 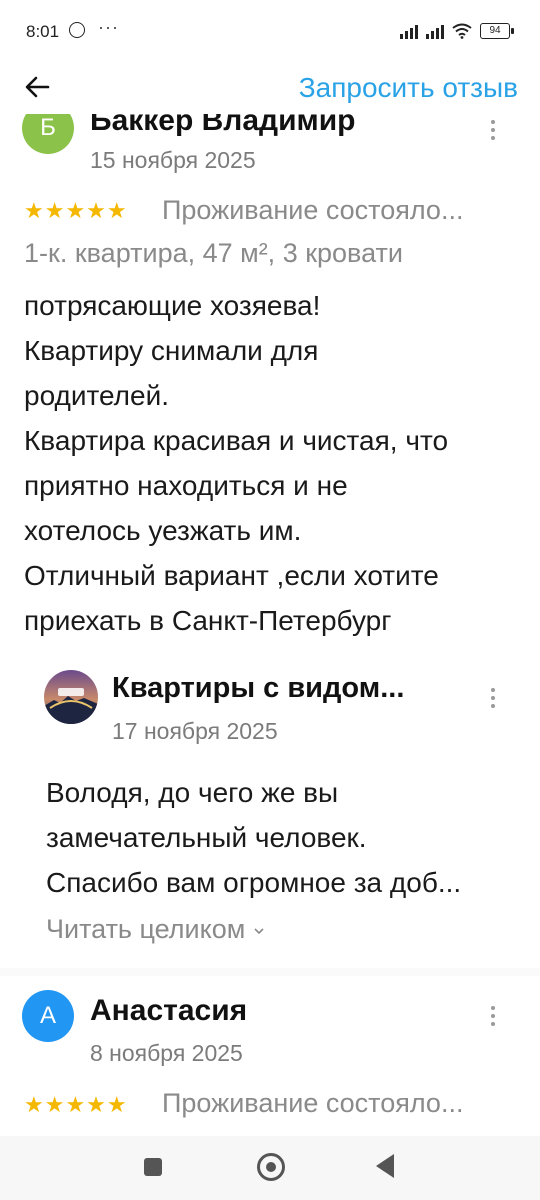 I want to click on review-line: потрясающие хозяева!, so click(x=172, y=305).